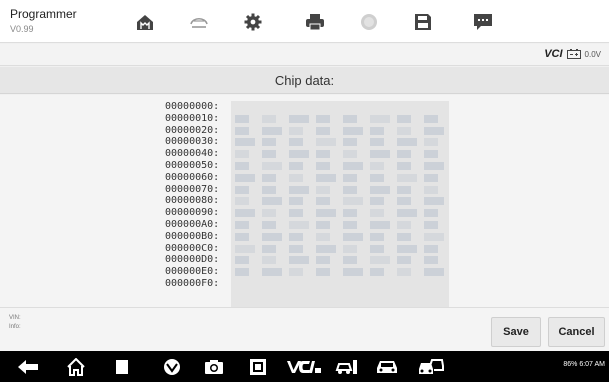  I want to click on vehicle-maintenance-icon, so click(346, 366).